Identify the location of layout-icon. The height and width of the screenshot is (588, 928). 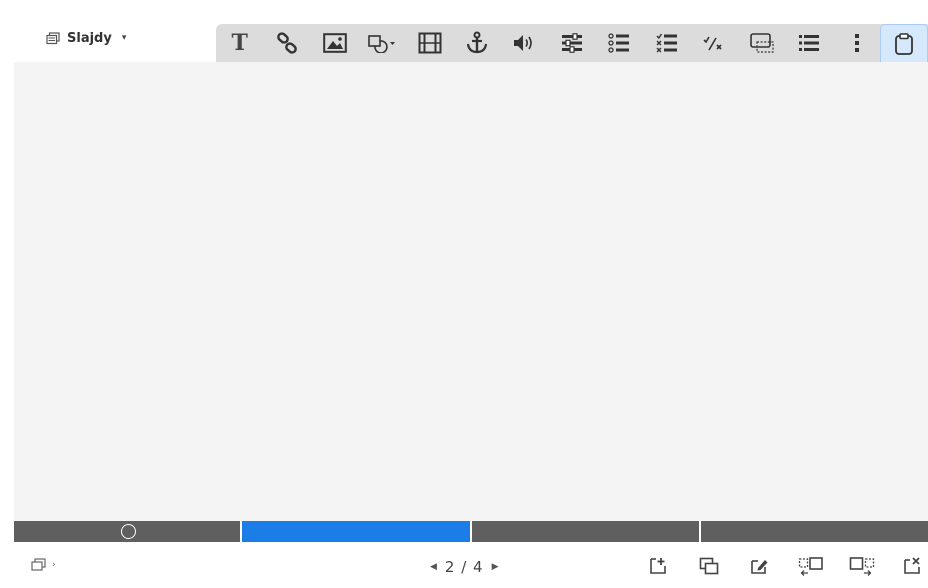
(38, 564).